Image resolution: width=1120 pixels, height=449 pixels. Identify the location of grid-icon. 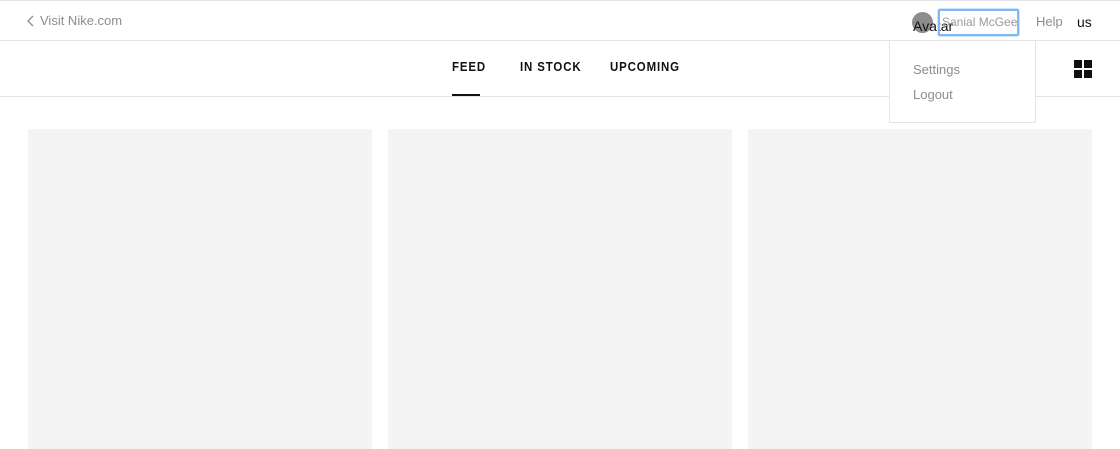
(1083, 69).